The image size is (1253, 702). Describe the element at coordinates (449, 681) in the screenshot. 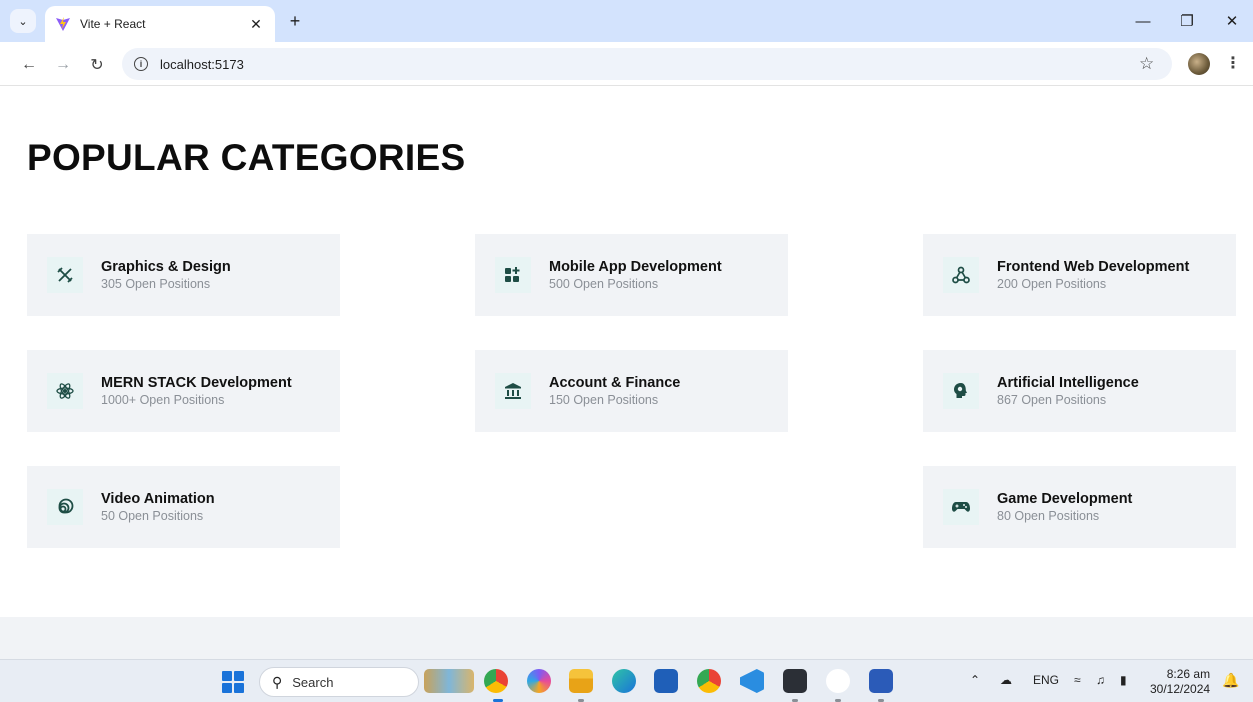

I see `widgets-icon` at that location.